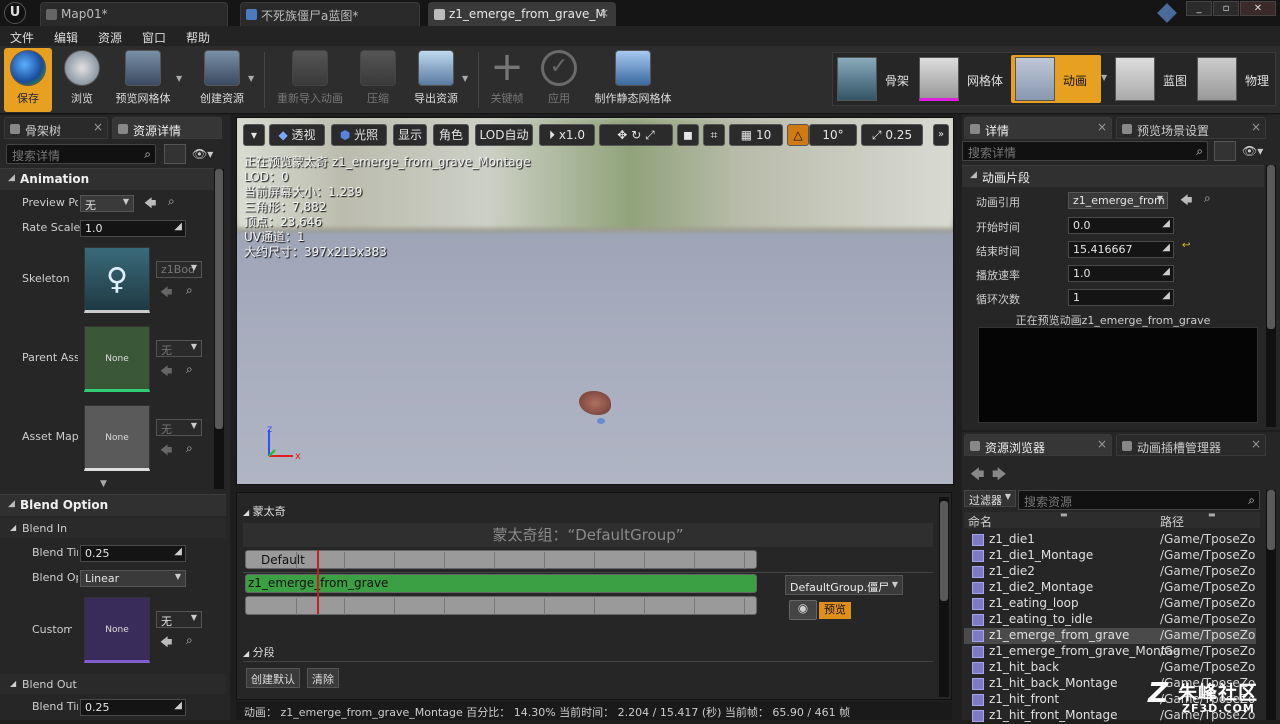  I want to click on minimize-button: _, so click(1199, 8).